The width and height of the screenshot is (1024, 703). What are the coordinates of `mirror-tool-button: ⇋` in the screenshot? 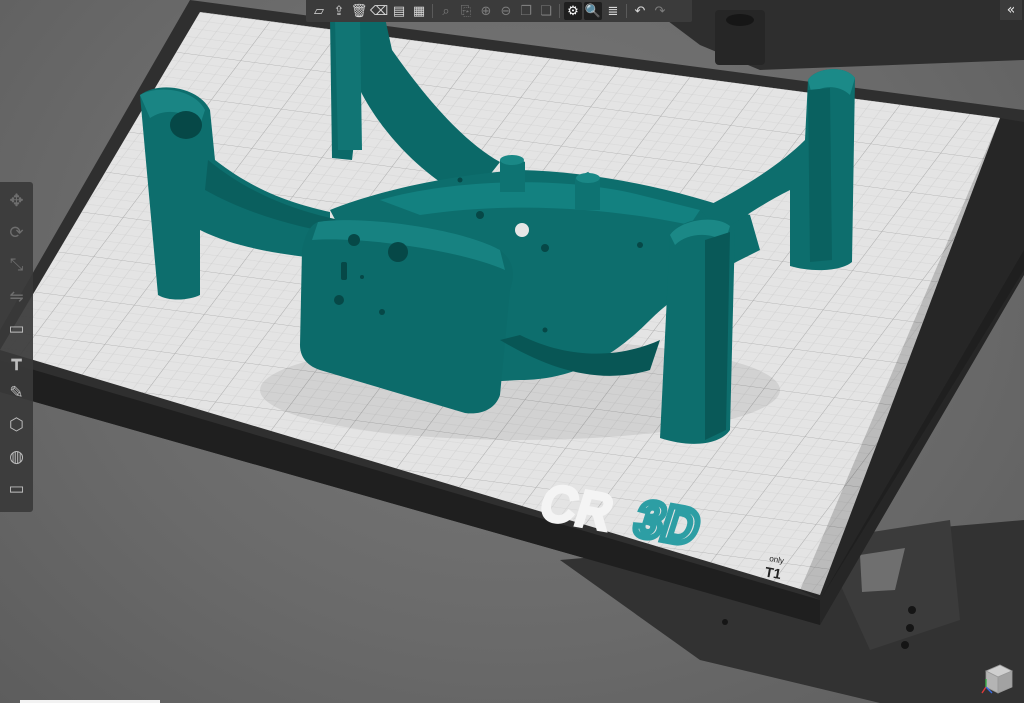 It's located at (17, 297).